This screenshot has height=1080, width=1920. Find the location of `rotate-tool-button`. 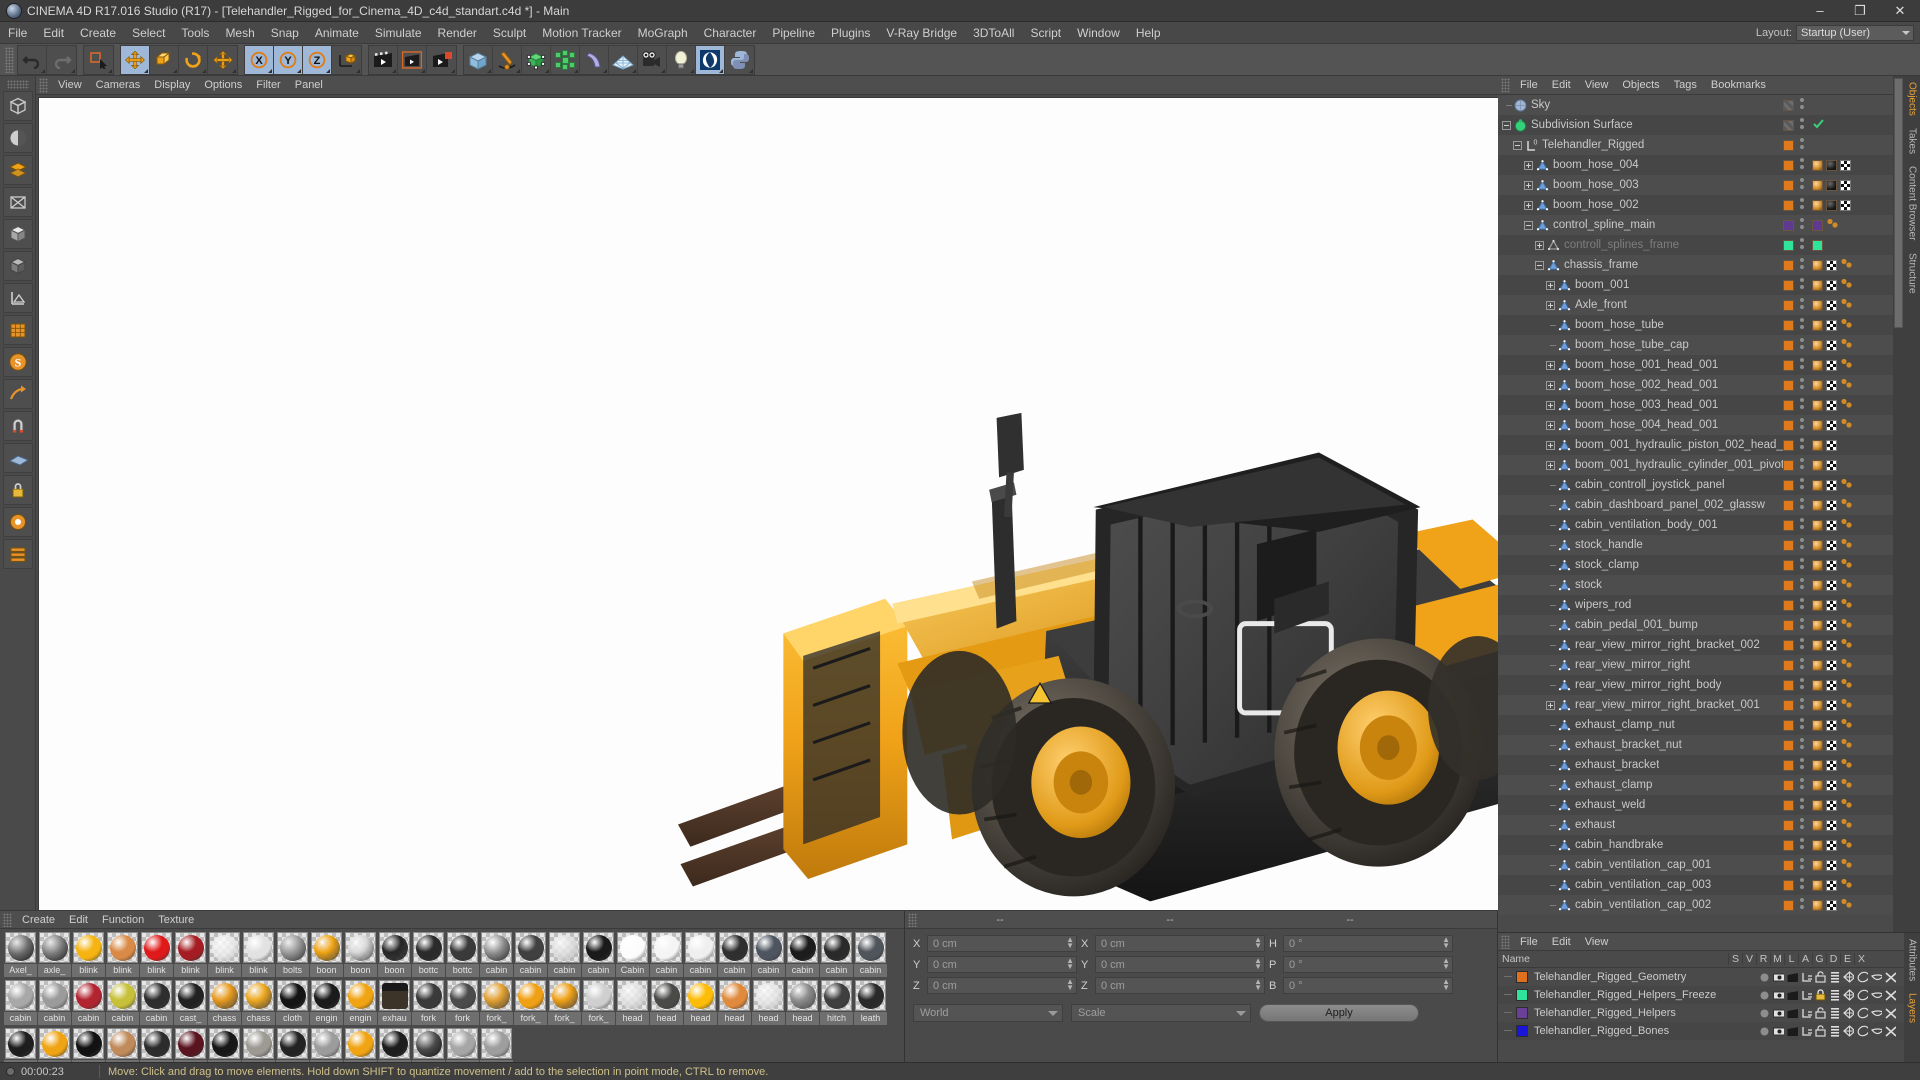

rotate-tool-button is located at coordinates (193, 59).